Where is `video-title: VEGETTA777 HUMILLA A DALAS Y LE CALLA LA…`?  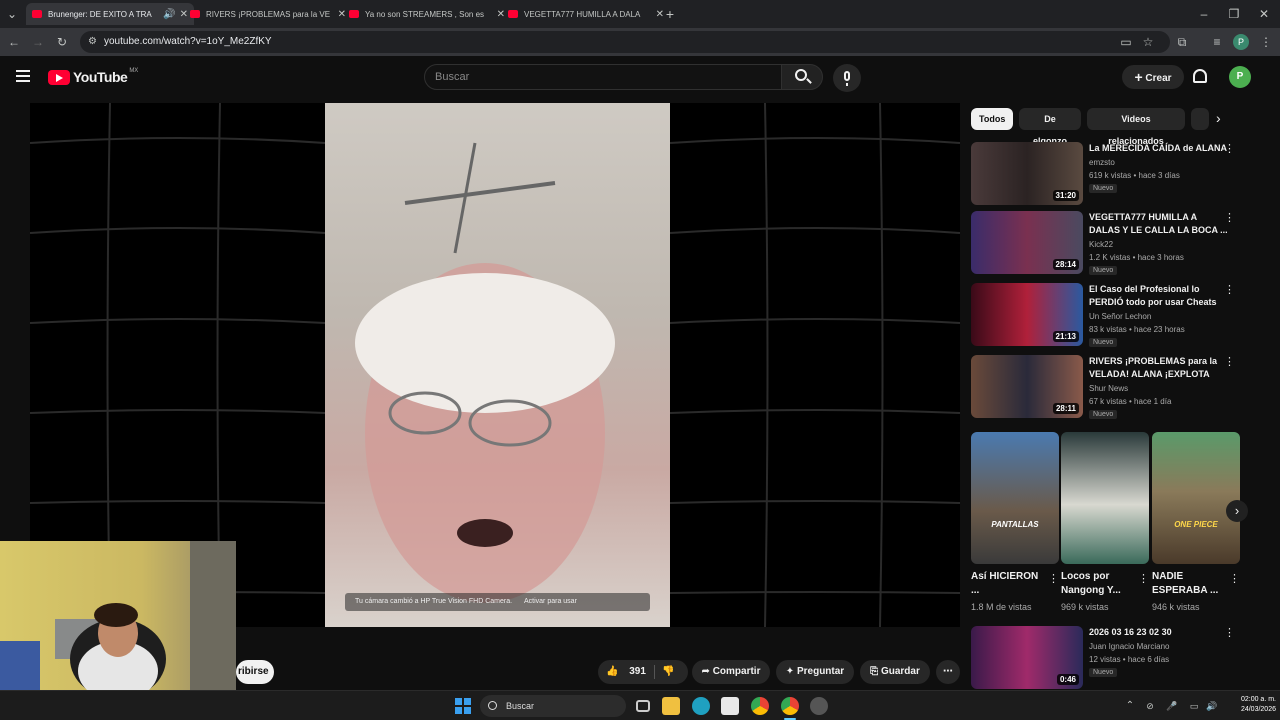 video-title: VEGETTA777 HUMILLA A DALAS Y LE CALLA LA… is located at coordinates (1159, 224).